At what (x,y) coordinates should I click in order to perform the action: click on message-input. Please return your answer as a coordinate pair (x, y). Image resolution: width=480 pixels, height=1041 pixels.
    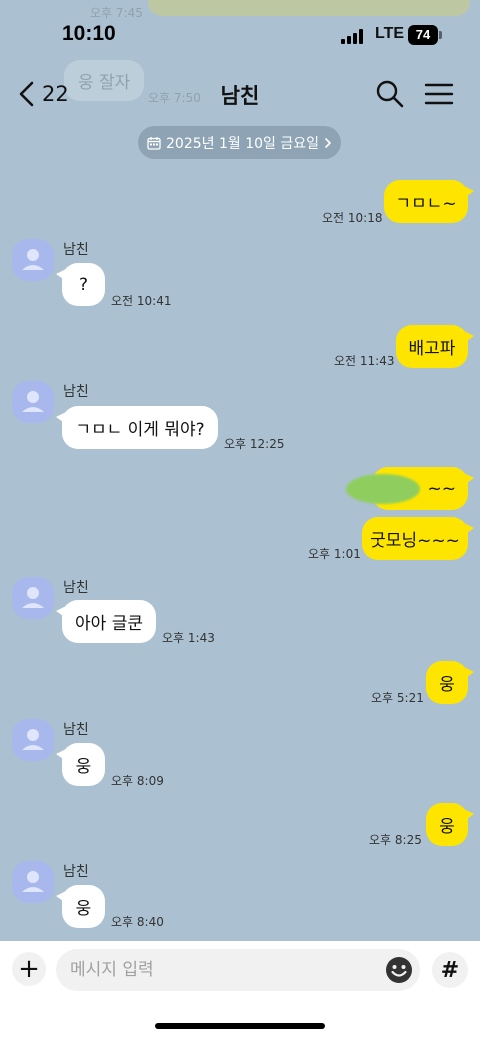
    Looking at the image, I should click on (238, 970).